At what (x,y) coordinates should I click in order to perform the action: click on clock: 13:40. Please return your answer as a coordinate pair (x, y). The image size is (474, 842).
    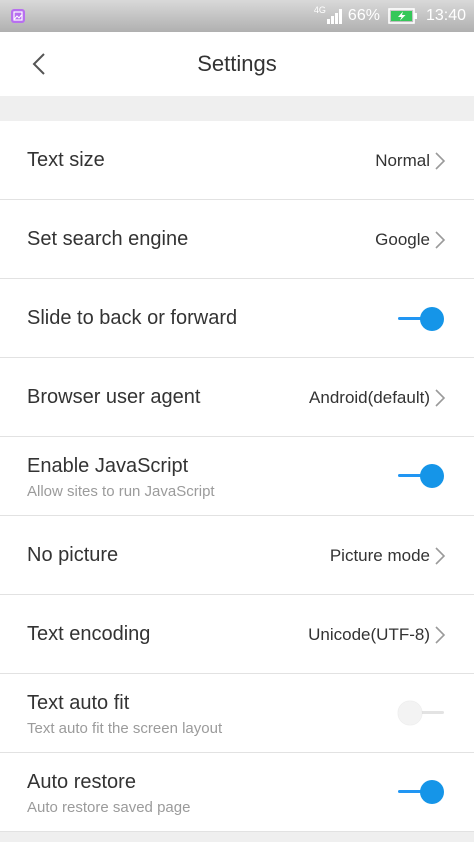
    Looking at the image, I should click on (445, 15).